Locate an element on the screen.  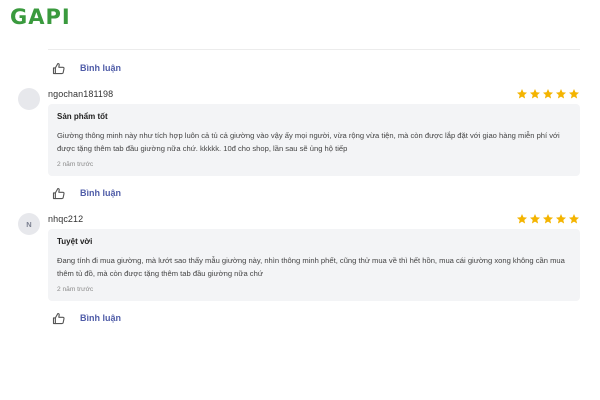
brand-logo-text: GAPI is located at coordinates (40, 17).